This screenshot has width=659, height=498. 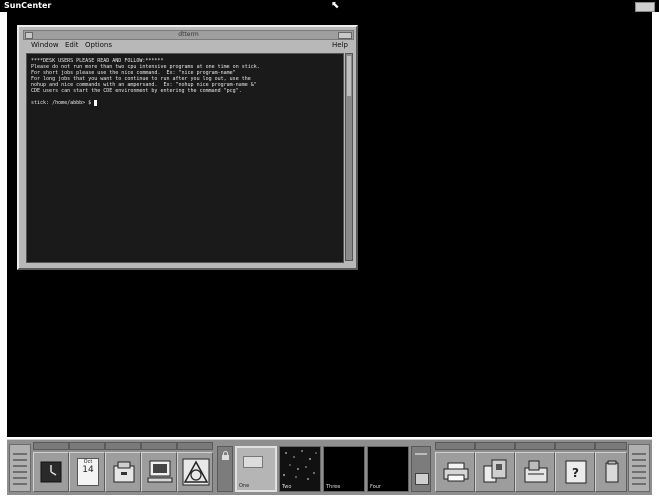 I want to click on workspace-one-button: One, so click(x=256, y=469).